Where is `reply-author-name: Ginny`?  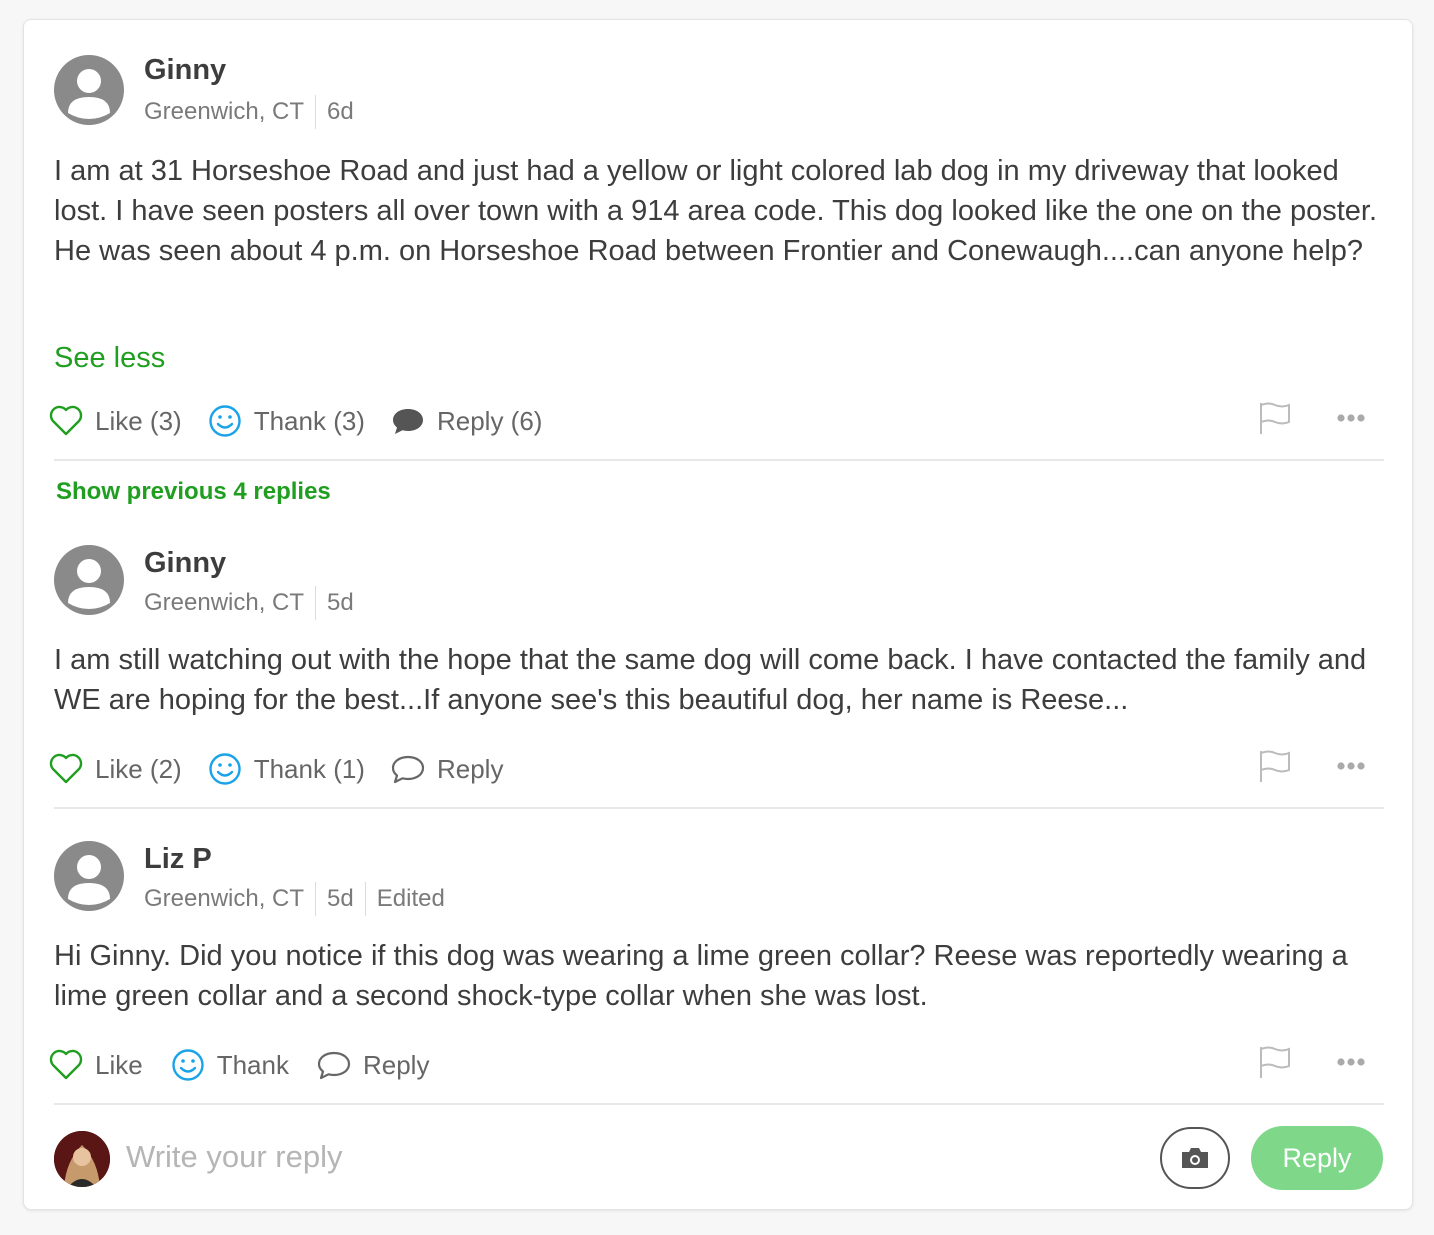 reply-author-name: Ginny is located at coordinates (185, 563).